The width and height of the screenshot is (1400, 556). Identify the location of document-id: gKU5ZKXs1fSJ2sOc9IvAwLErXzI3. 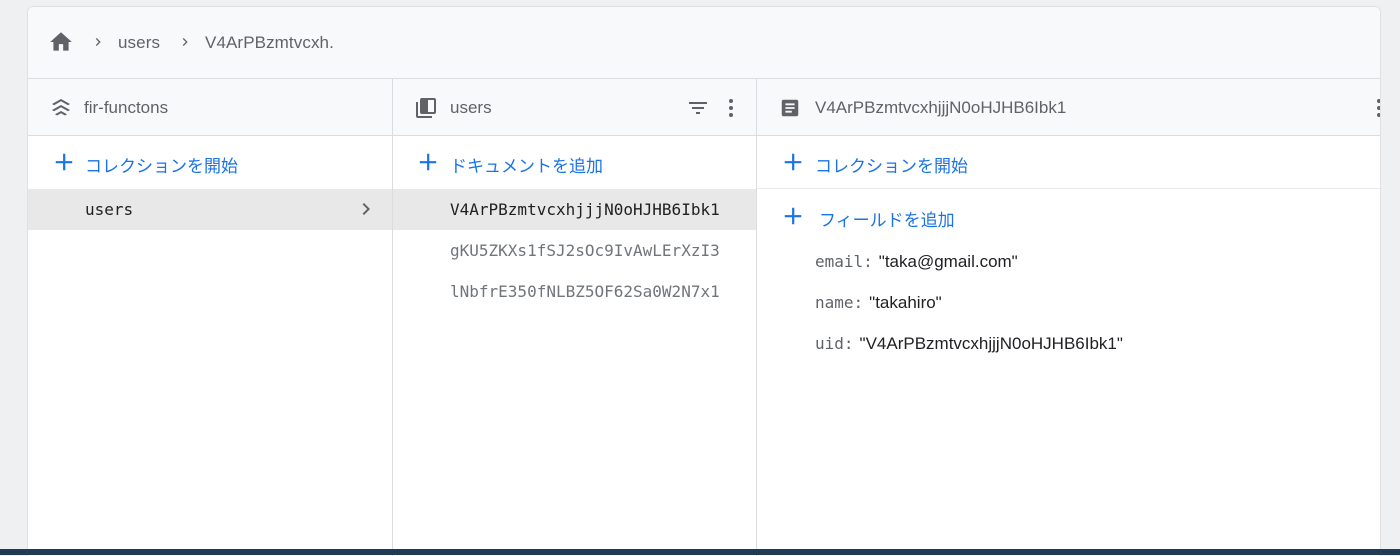
(585, 250).